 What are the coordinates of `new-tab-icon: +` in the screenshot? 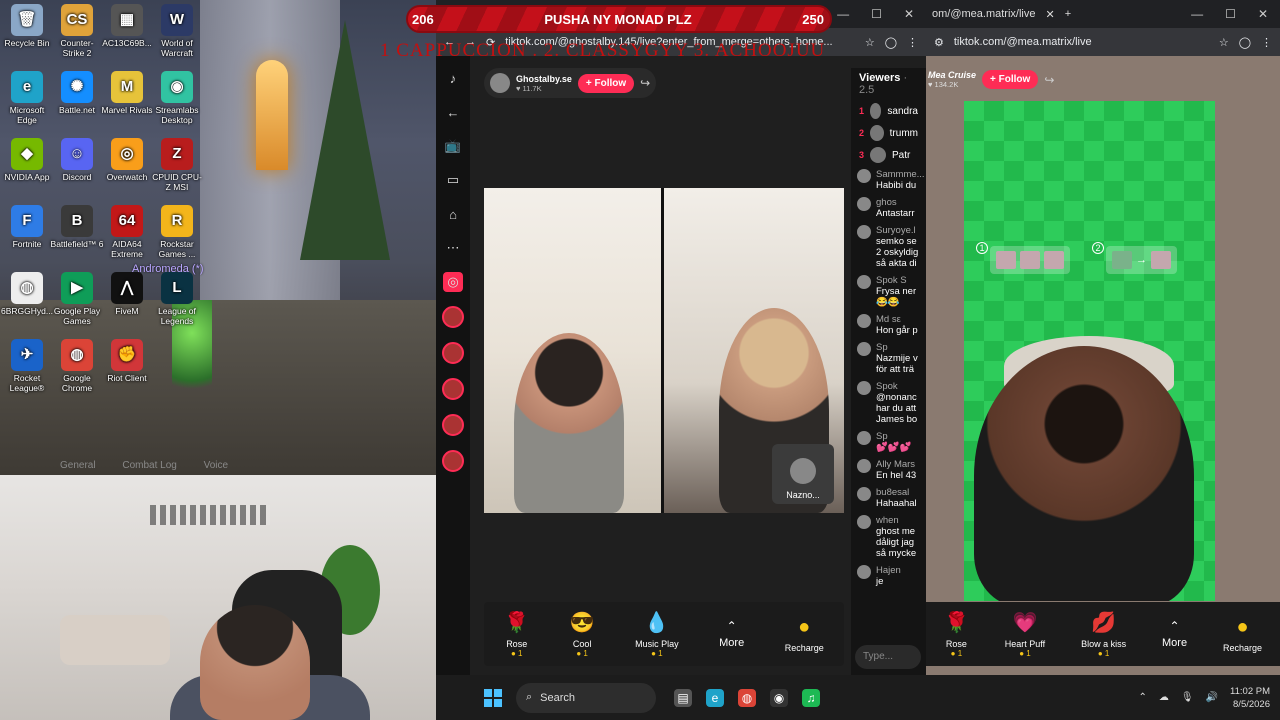 It's located at (1068, 14).